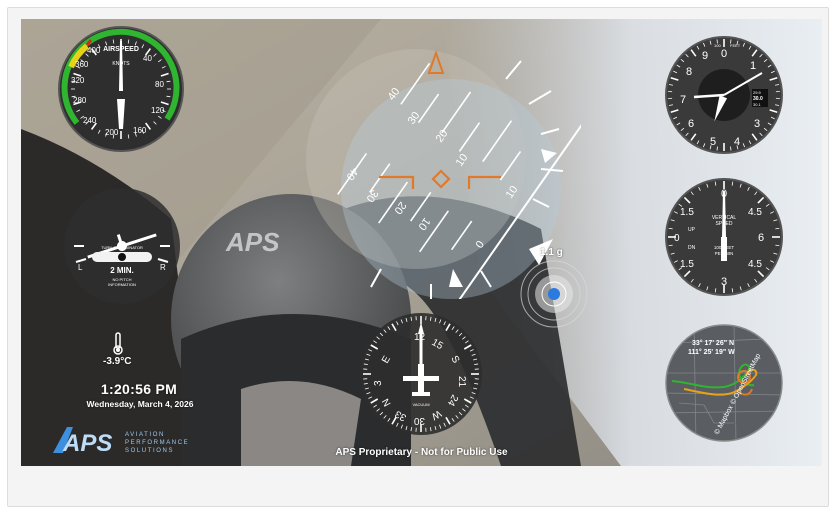 Image resolution: width=838 pixels, height=515 pixels. I want to click on alt-label-3: 3, so click(757, 124).